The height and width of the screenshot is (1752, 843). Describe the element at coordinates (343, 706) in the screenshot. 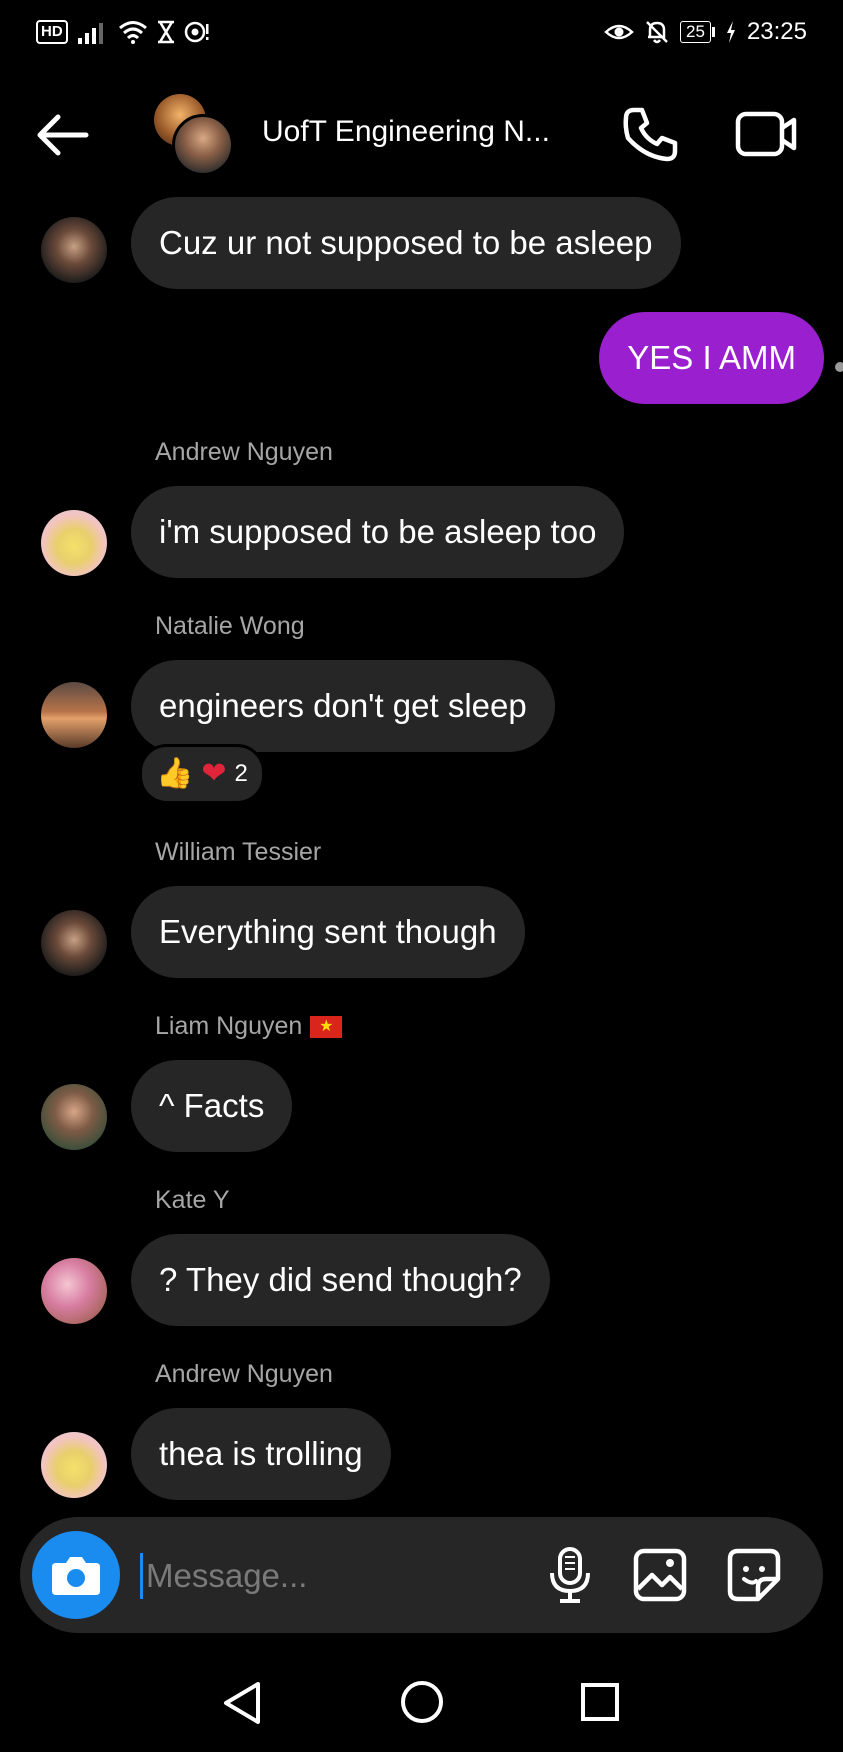

I see `message-bubble: engineers don't get sleep` at that location.